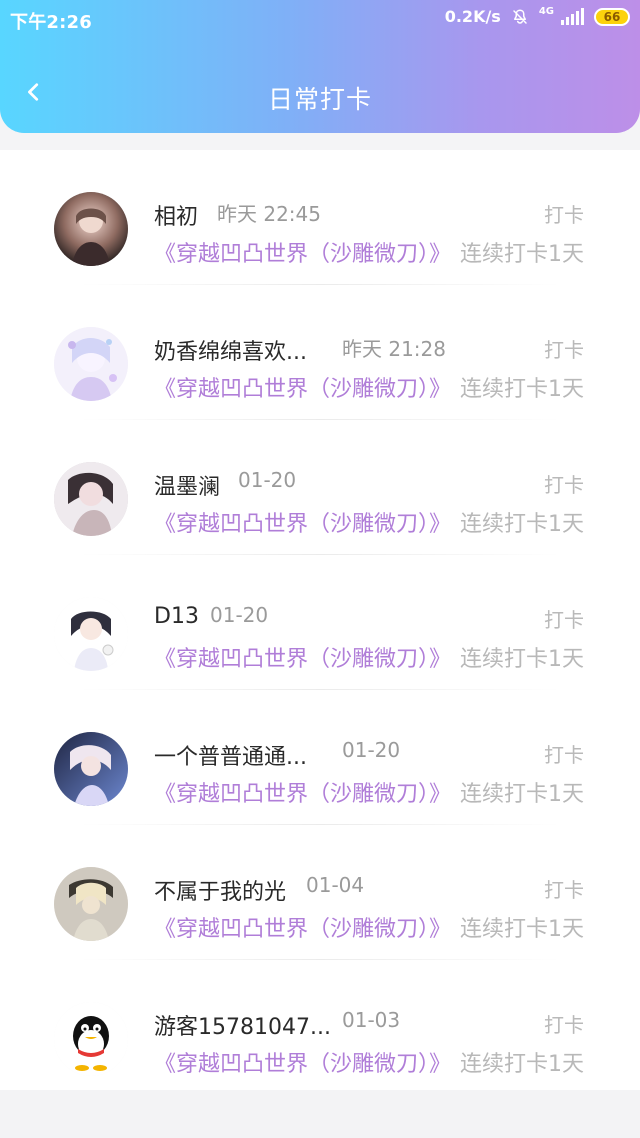 This screenshot has width=640, height=1138. Describe the element at coordinates (472, 16) in the screenshot. I see `network-speed: 0.2K/s` at that location.